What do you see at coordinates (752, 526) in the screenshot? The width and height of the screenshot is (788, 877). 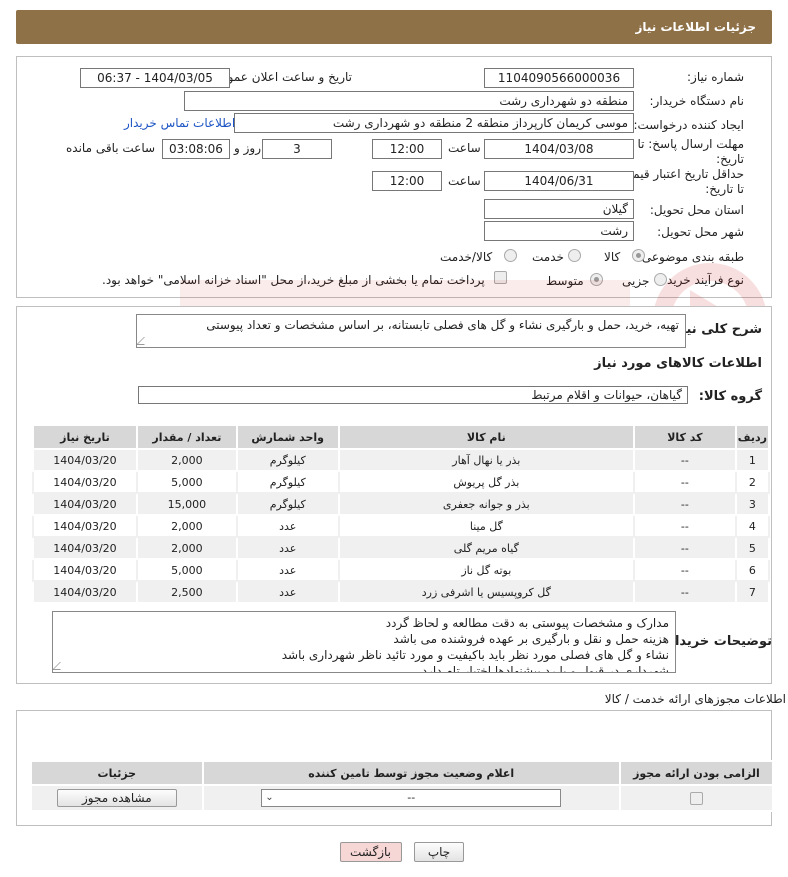 I see `row-number: 4` at bounding box center [752, 526].